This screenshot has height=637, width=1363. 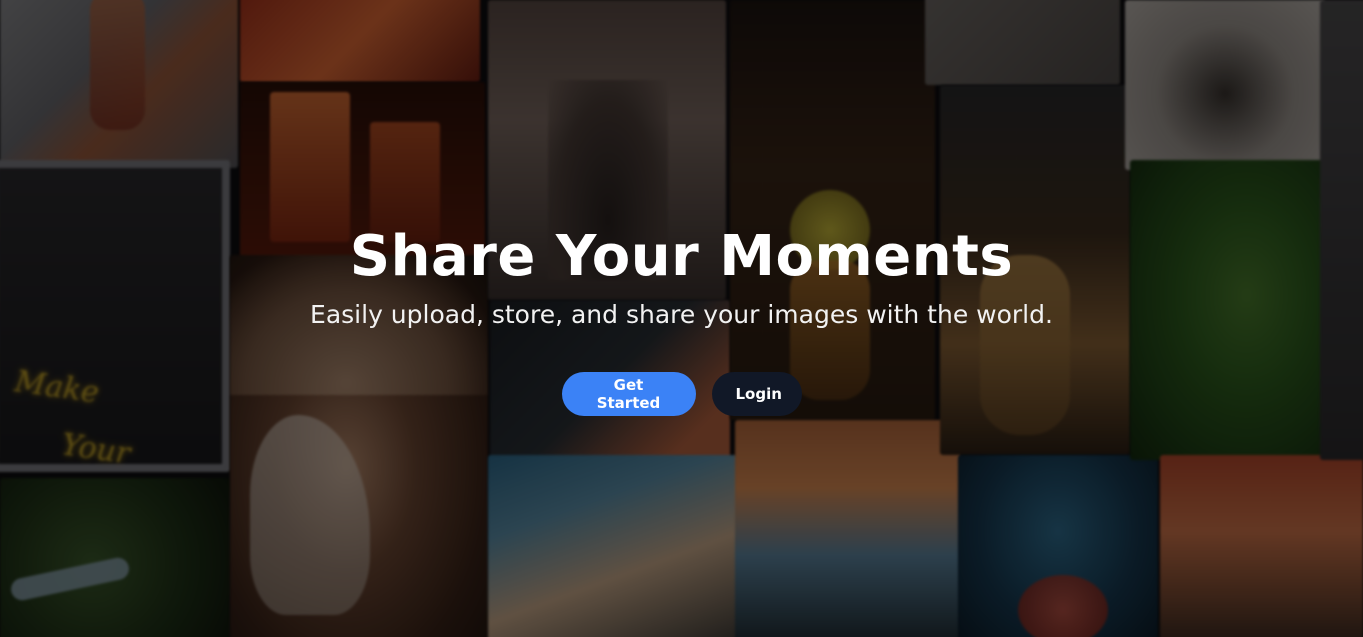 I want to click on get-started-button: Get Started, so click(x=628, y=394).